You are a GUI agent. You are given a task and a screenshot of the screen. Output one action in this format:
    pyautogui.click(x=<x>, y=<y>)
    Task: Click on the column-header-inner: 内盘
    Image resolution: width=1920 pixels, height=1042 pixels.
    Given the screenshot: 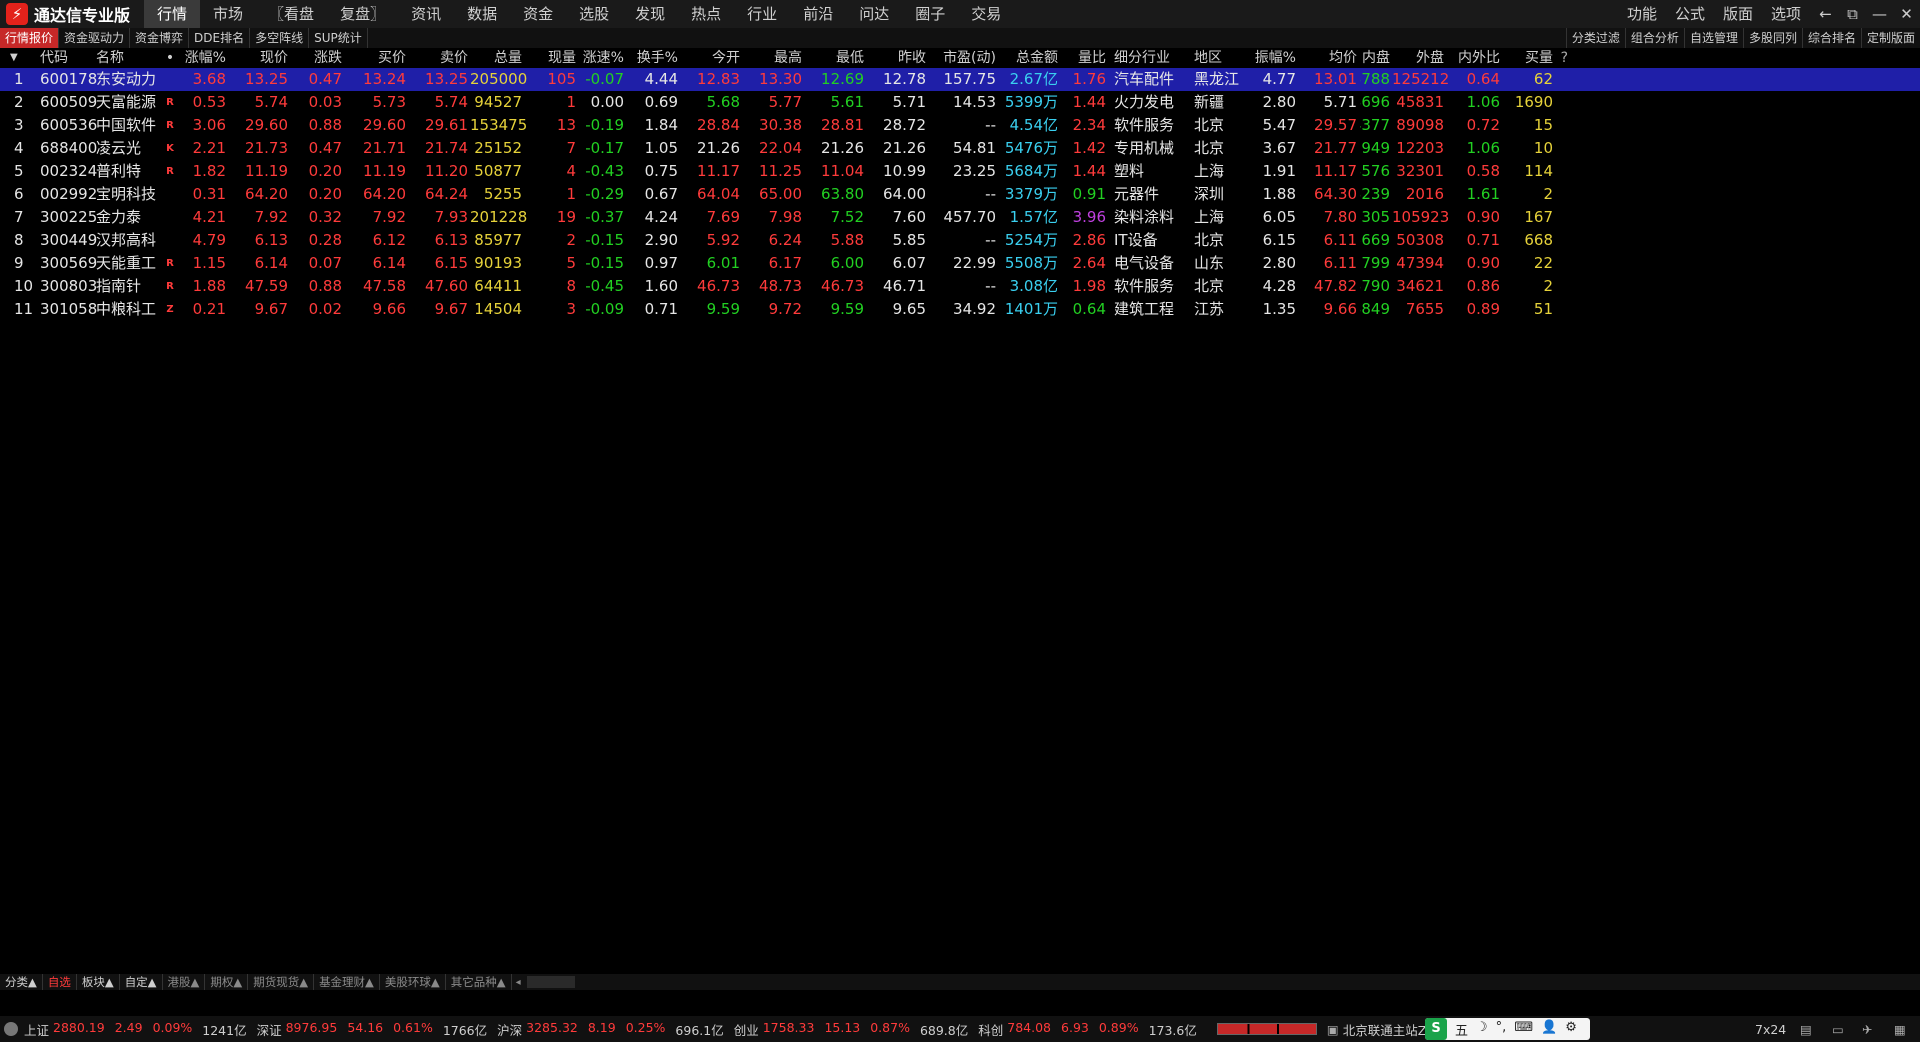 What is the action you would take?
    pyautogui.click(x=1375, y=58)
    